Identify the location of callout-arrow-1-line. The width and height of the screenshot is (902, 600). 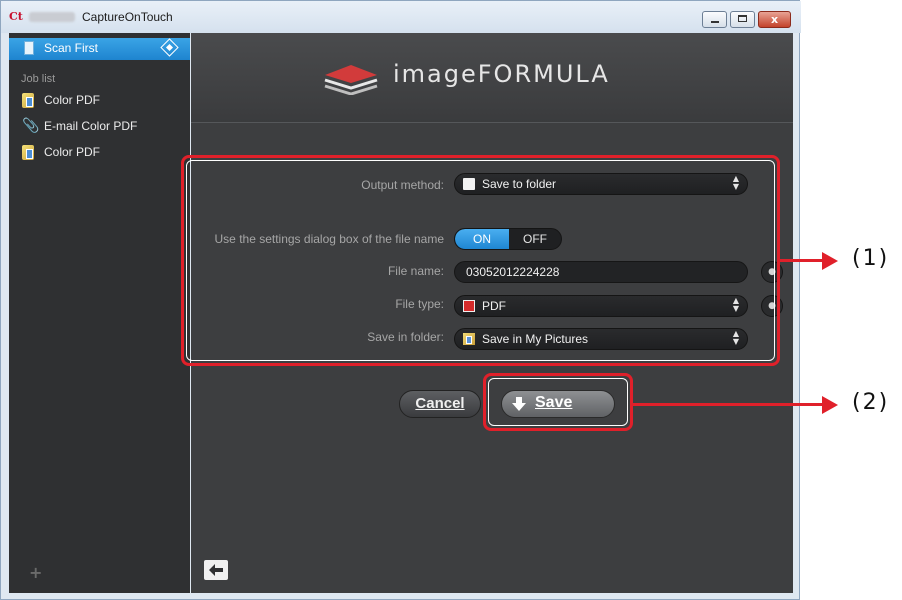
(802, 260).